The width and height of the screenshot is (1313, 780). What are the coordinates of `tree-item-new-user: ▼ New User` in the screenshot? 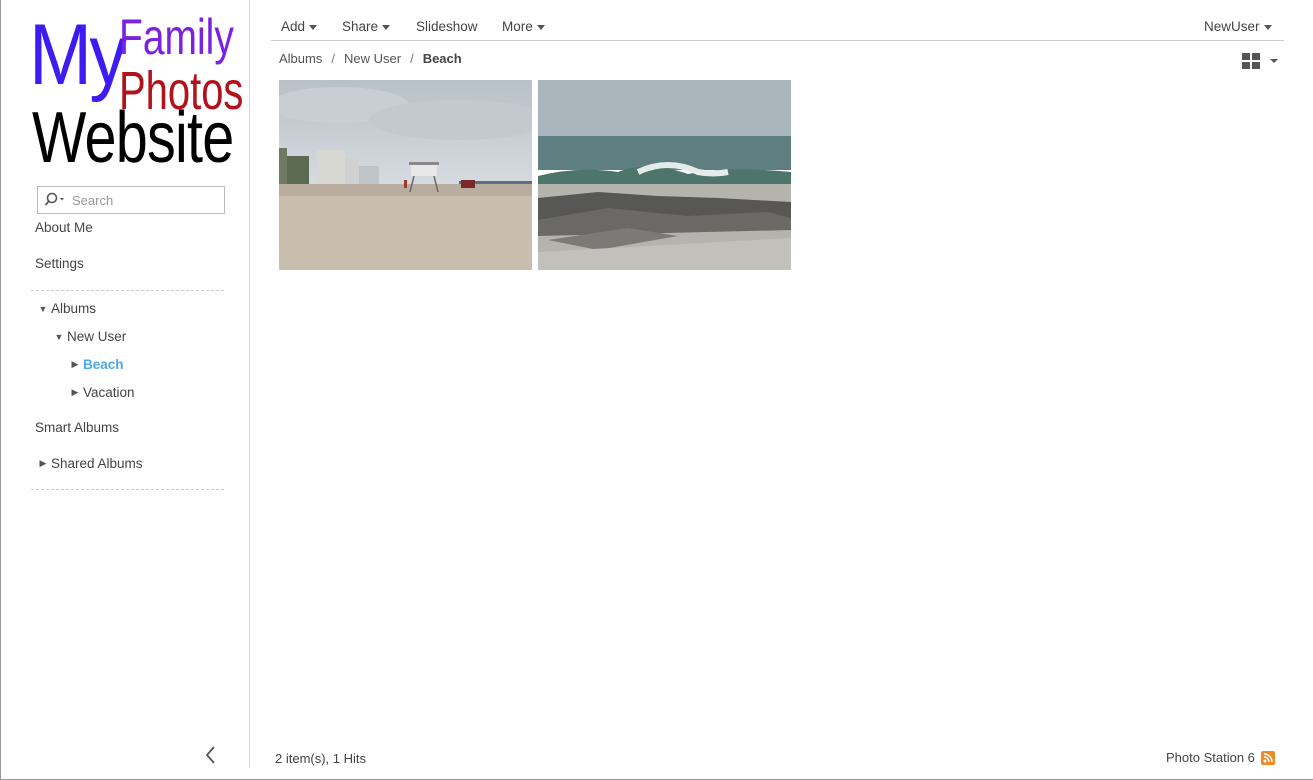 It's located at (89, 336).